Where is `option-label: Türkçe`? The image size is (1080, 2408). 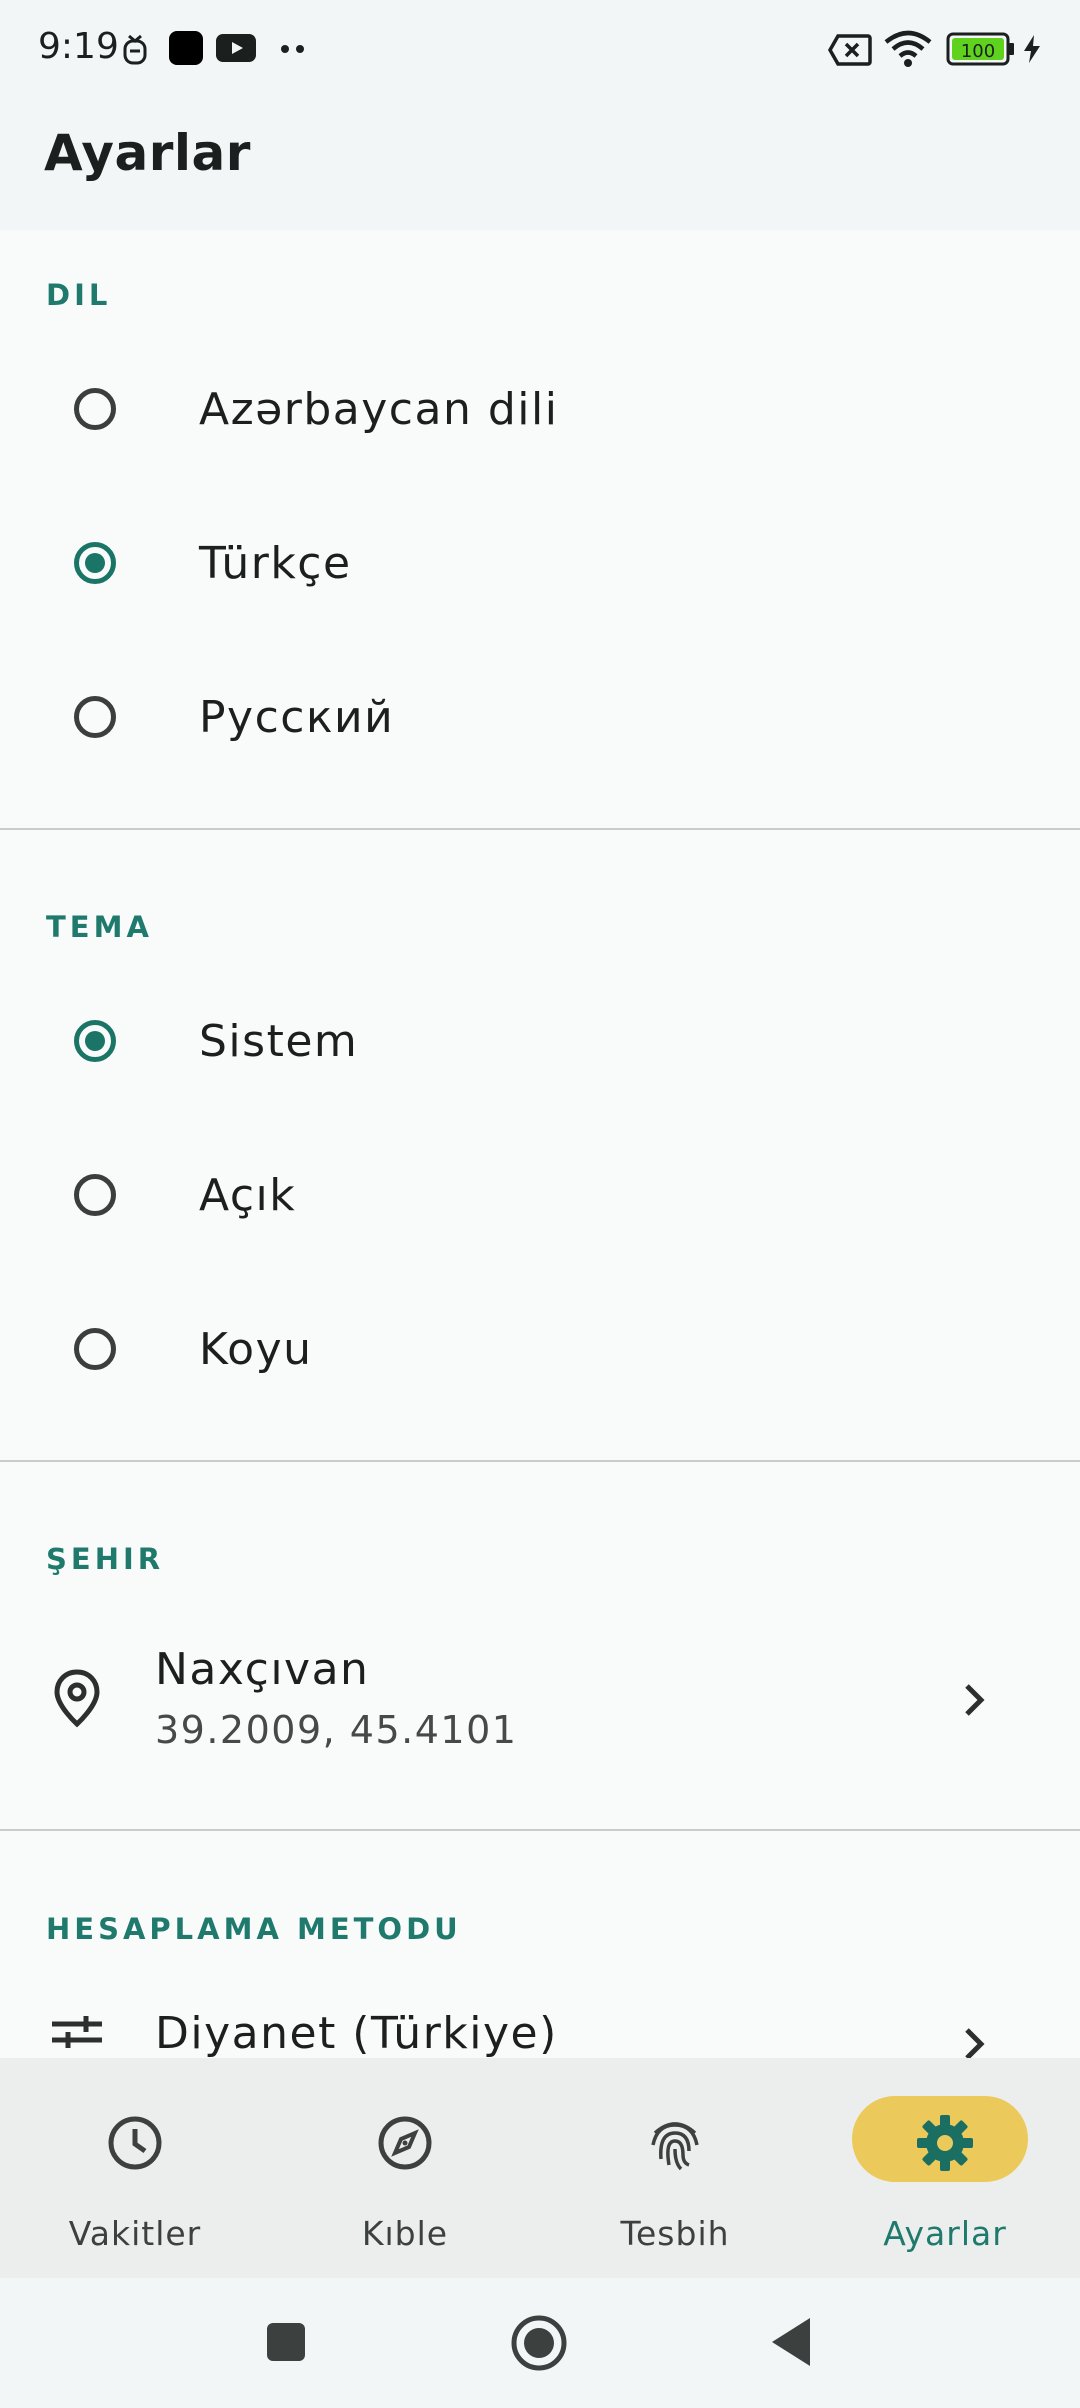
option-label: Türkçe is located at coordinates (275, 563).